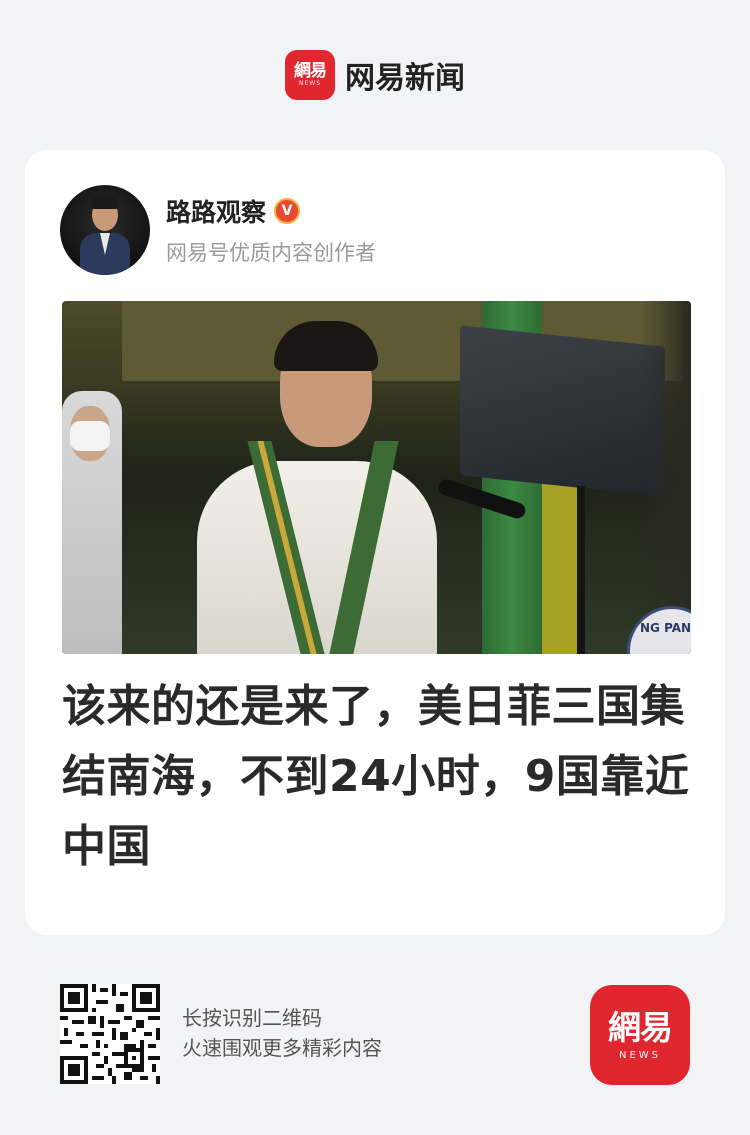 This screenshot has width=750, height=1135. What do you see at coordinates (282, 1033) in the screenshot?
I see `qr-instructions: 长按识别二维码 火速围观更多精彩内容` at bounding box center [282, 1033].